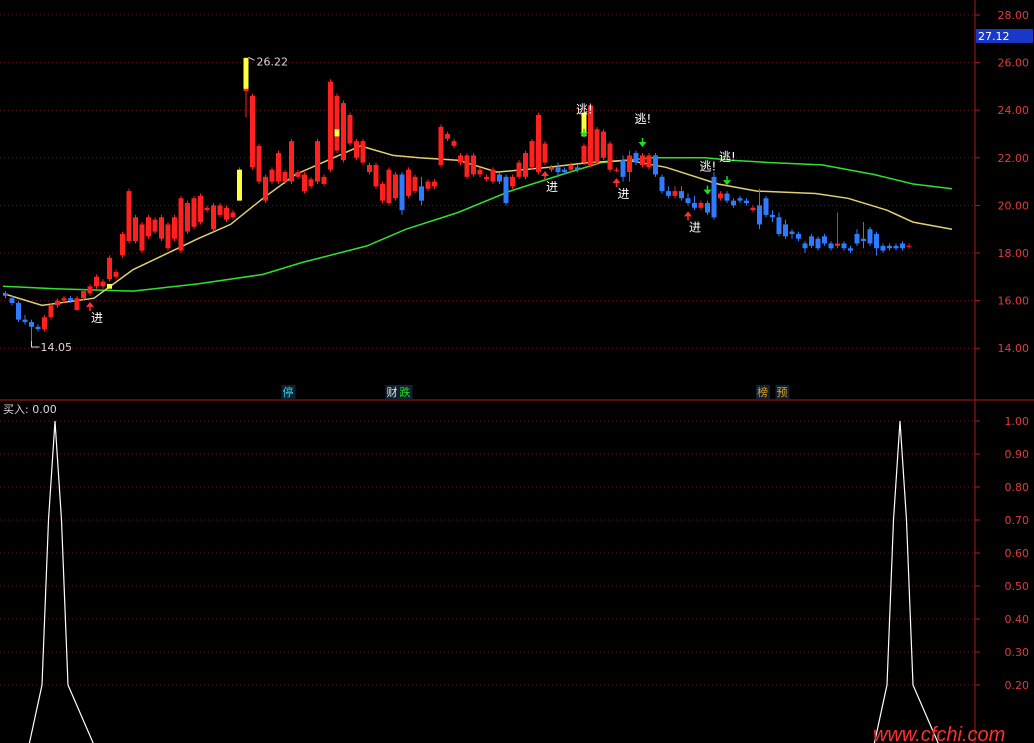 The image size is (1034, 743). What do you see at coordinates (695, 227) in the screenshot?
I see `buy-signal-label: 进` at bounding box center [695, 227].